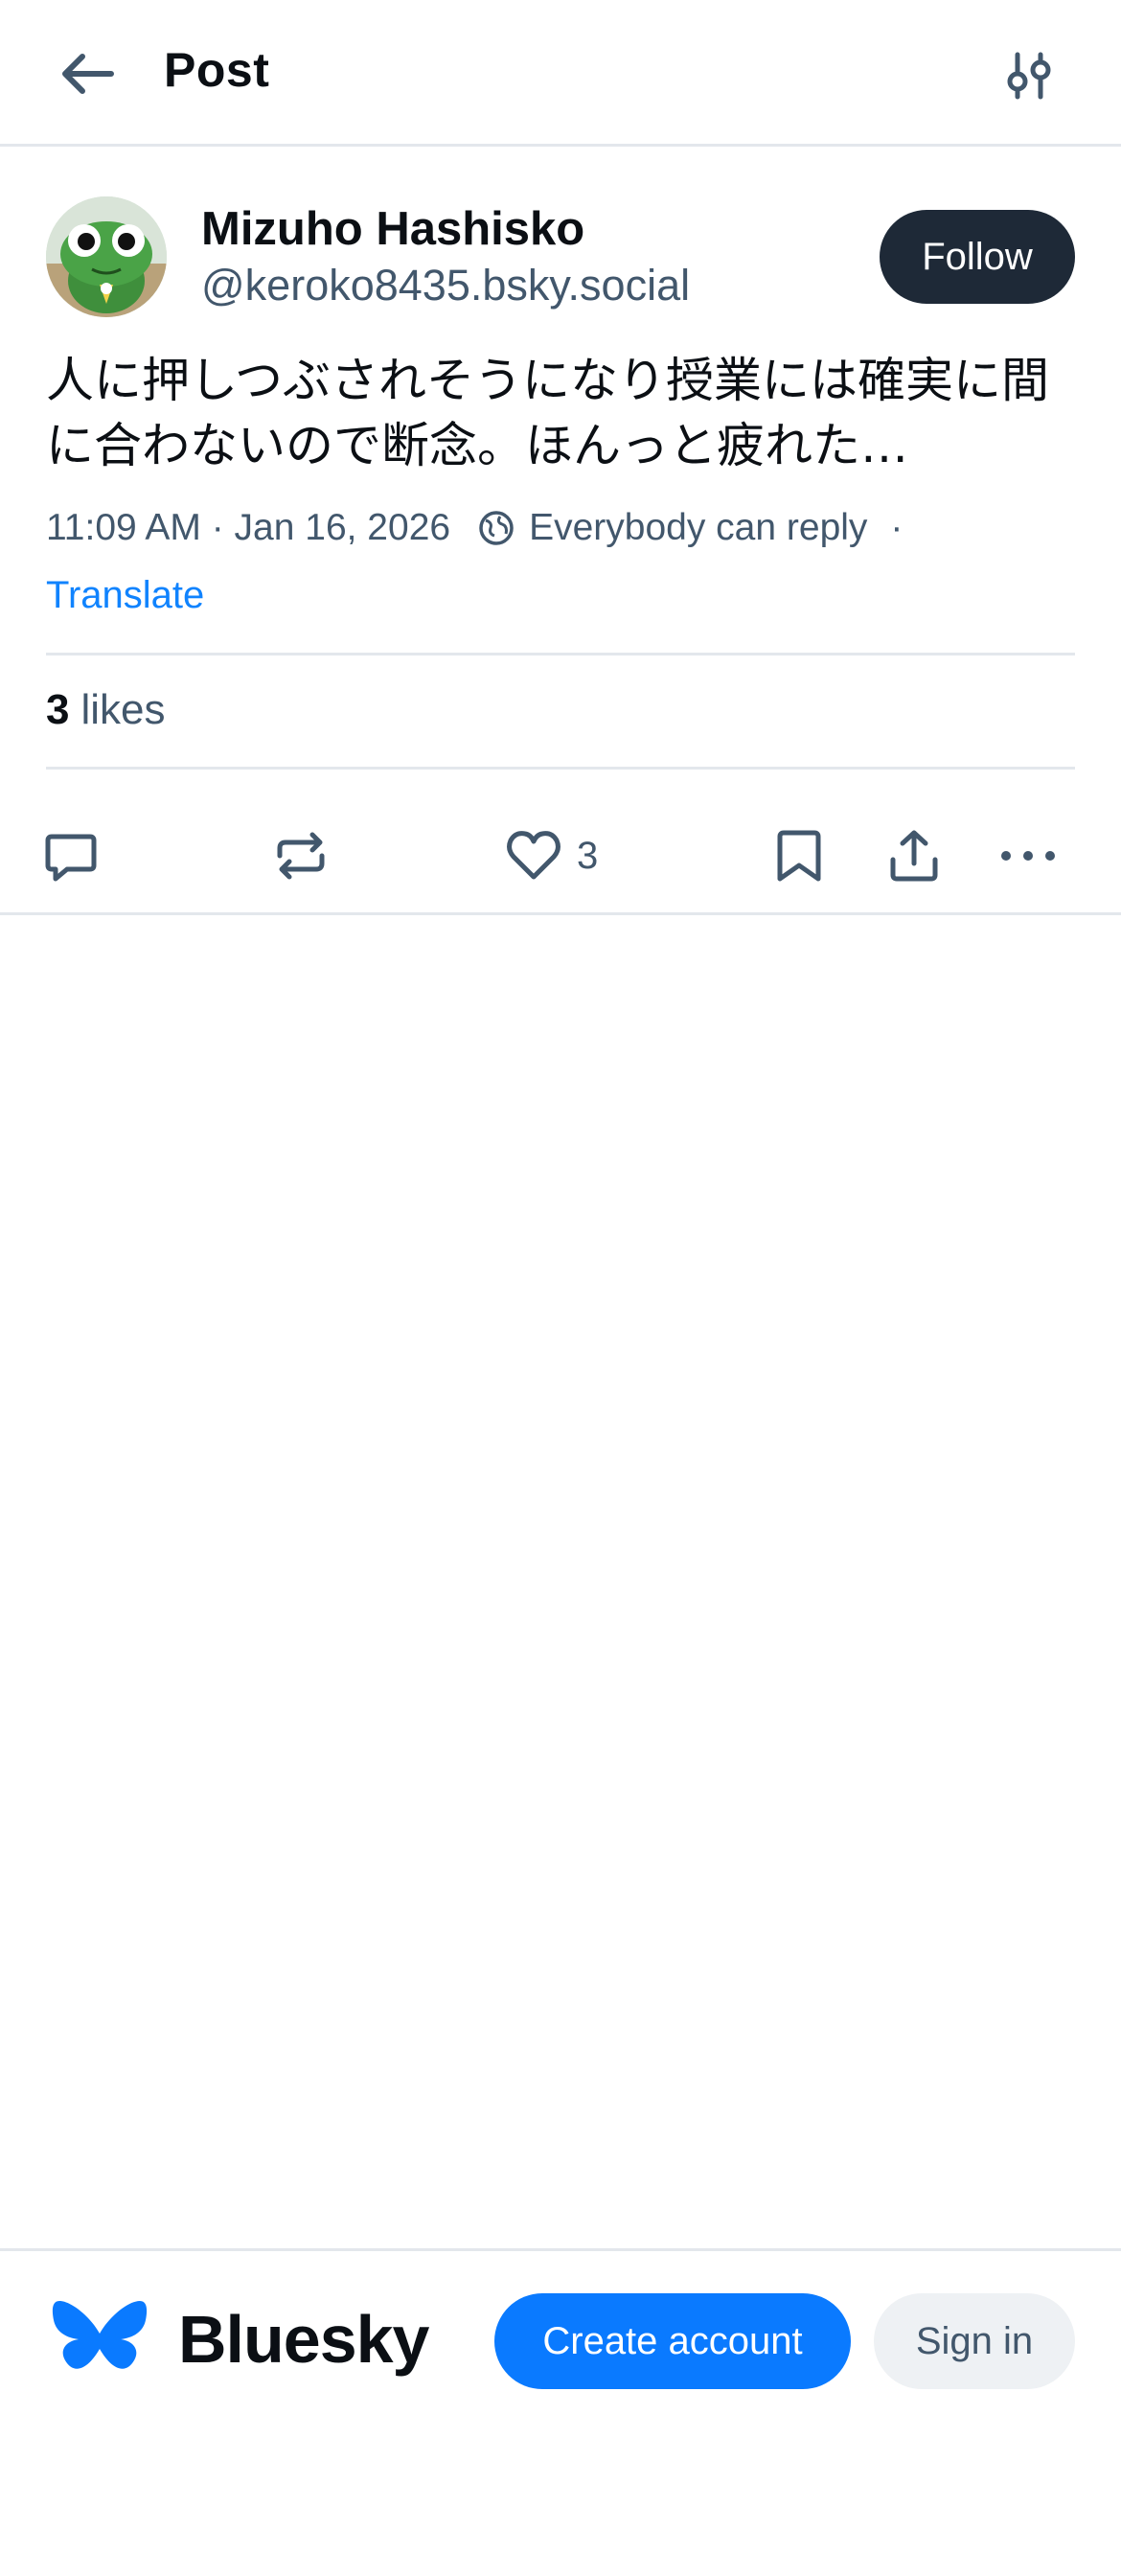  I want to click on share-button, so click(914, 855).